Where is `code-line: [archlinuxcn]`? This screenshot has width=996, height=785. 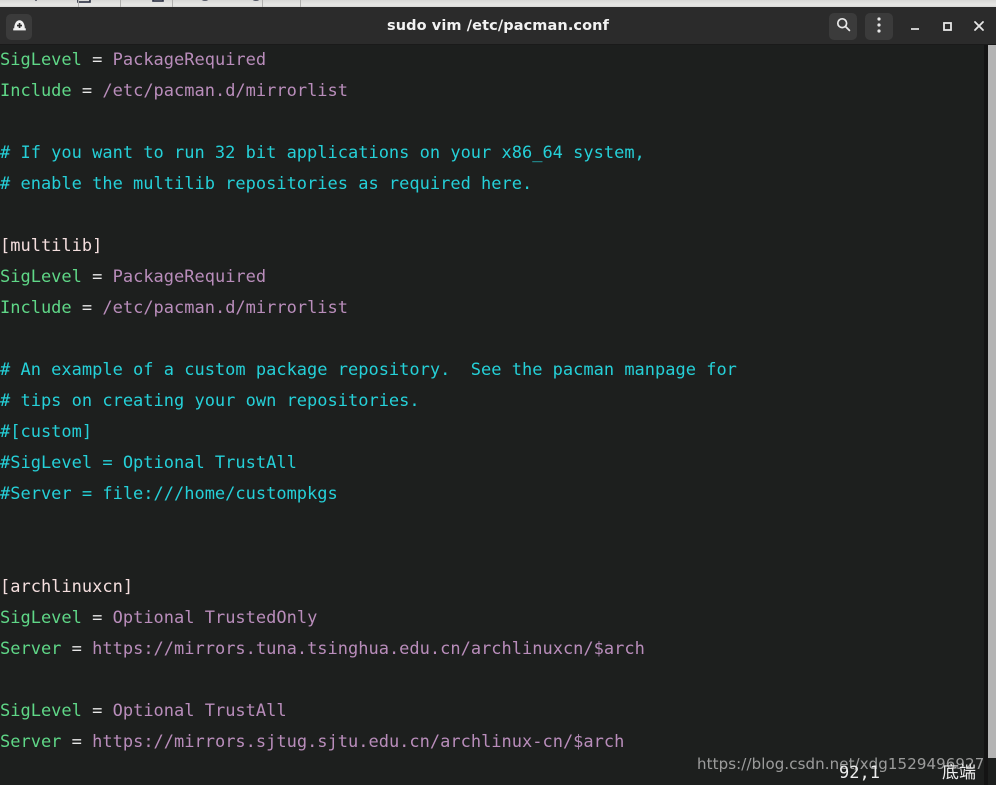 code-line: [archlinuxcn] is located at coordinates (368, 587).